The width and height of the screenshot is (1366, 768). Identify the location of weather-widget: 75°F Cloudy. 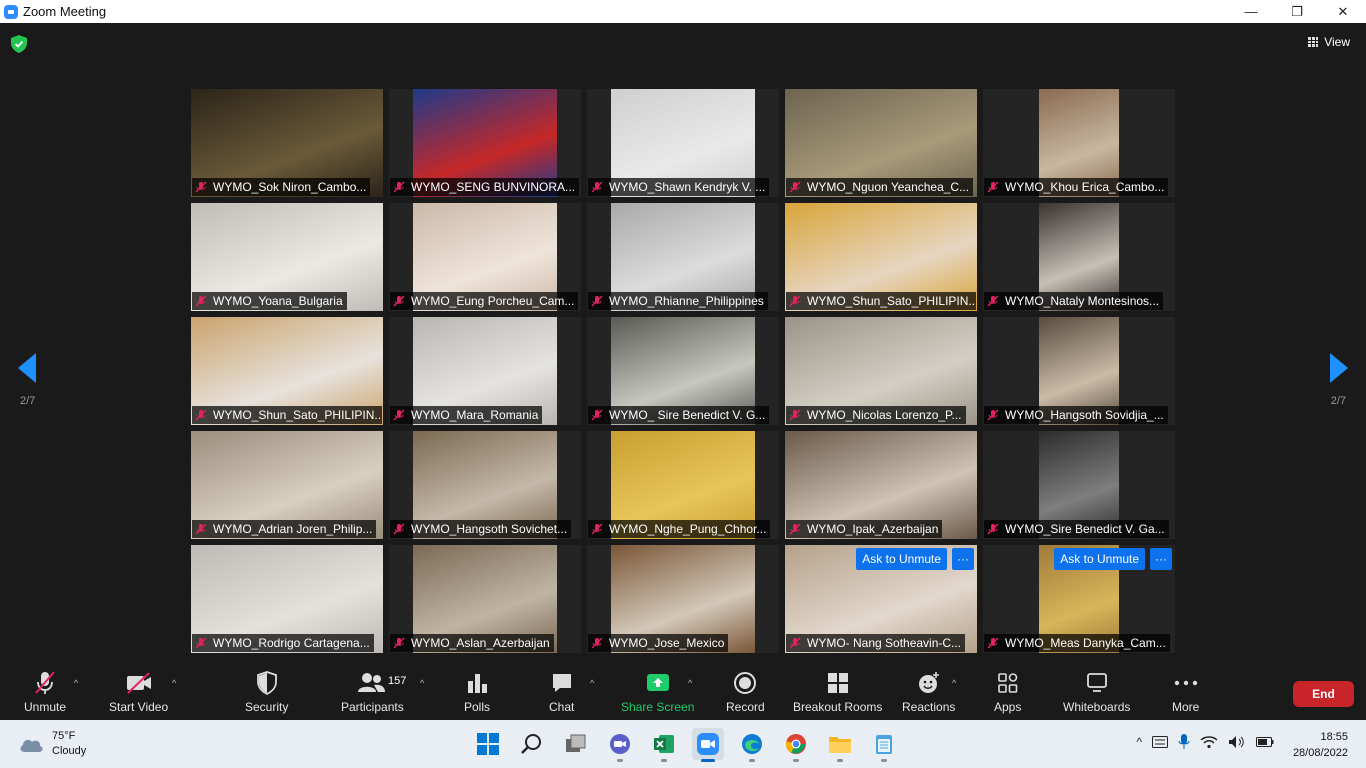
(52, 744).